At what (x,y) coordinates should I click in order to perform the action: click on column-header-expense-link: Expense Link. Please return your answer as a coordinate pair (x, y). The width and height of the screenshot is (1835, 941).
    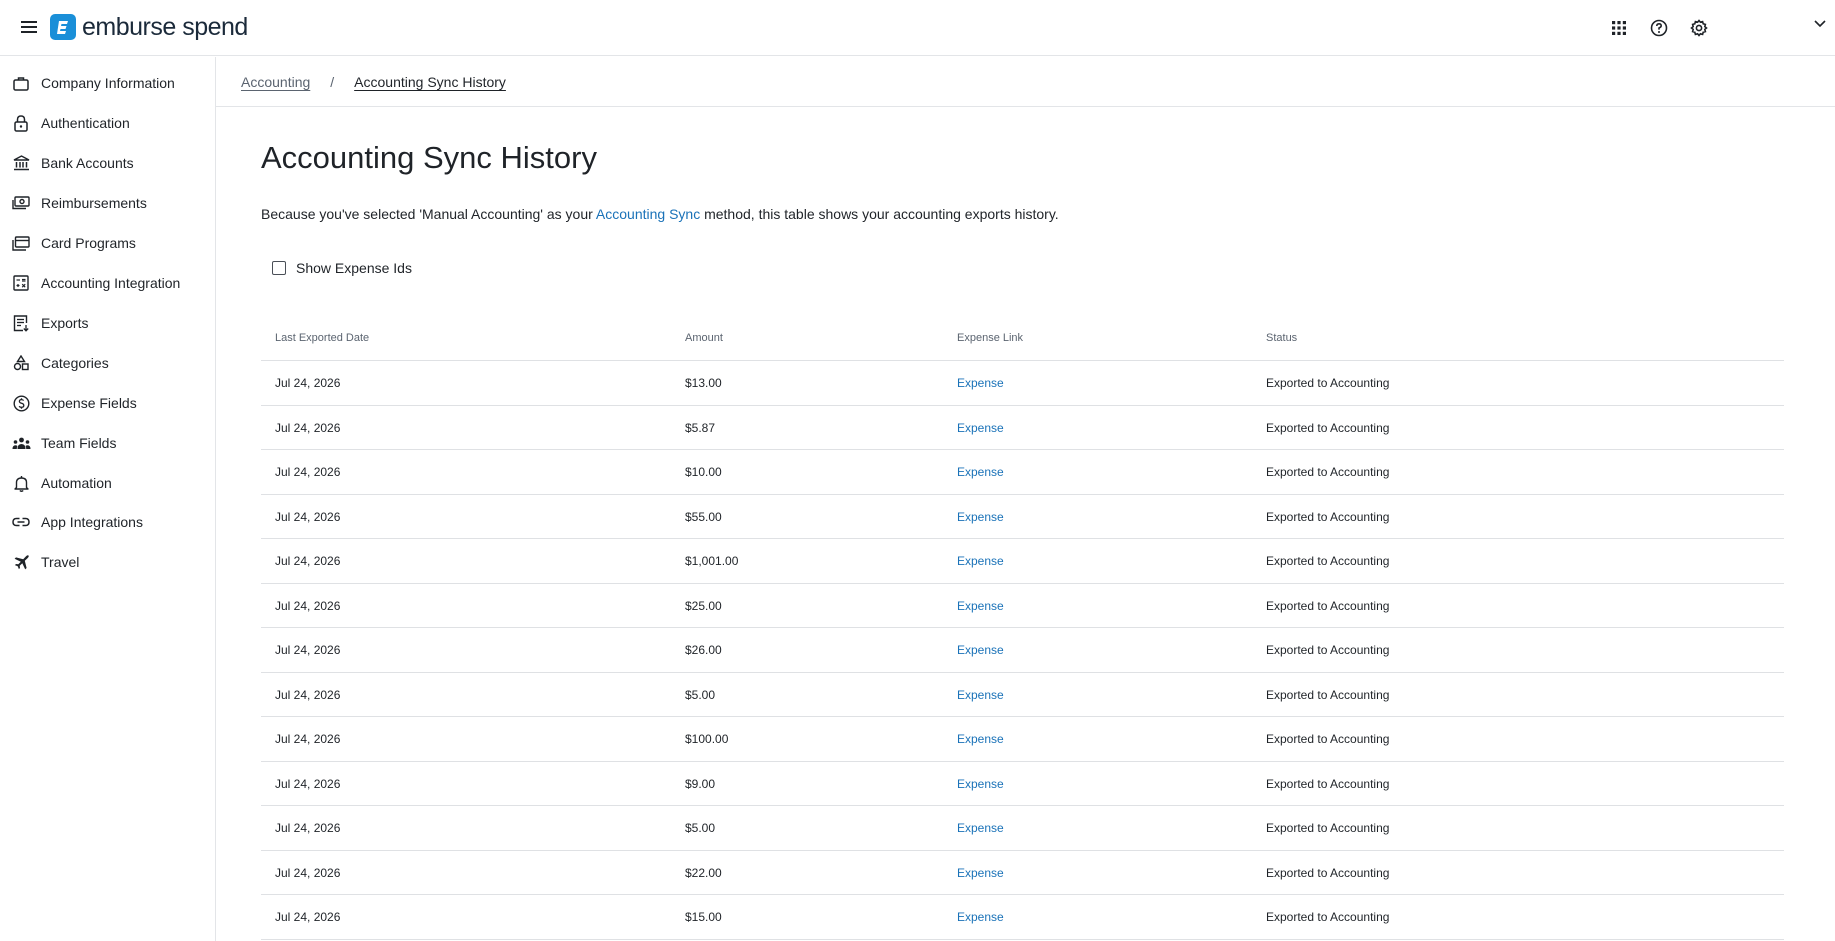
    Looking at the image, I should click on (990, 338).